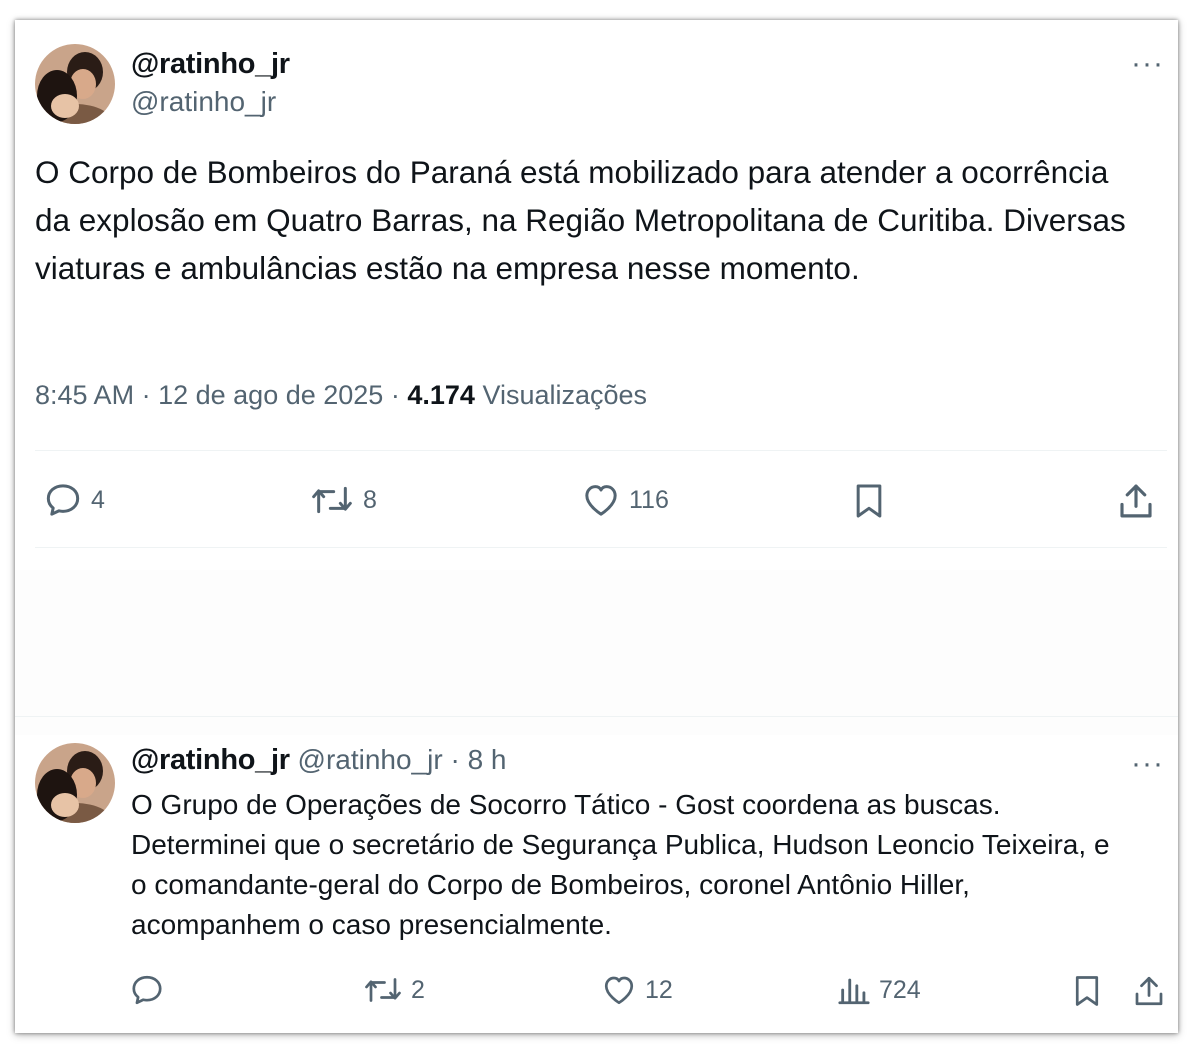  I want to click on reply-share-button, so click(1149, 991).